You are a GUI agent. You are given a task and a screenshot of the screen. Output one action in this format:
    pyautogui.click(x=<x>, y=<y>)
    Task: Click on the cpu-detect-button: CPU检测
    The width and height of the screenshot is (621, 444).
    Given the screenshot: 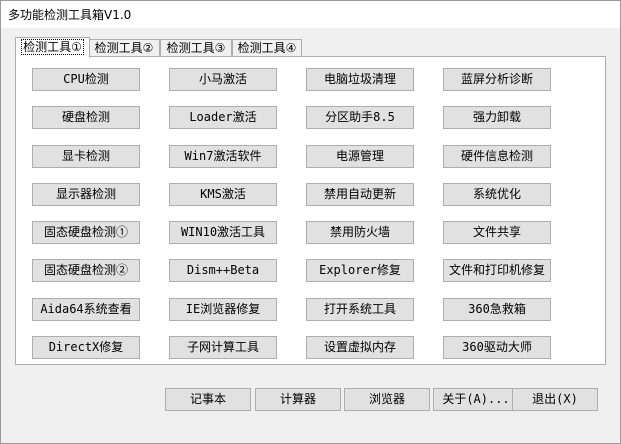 What is the action you would take?
    pyautogui.click(x=86, y=79)
    